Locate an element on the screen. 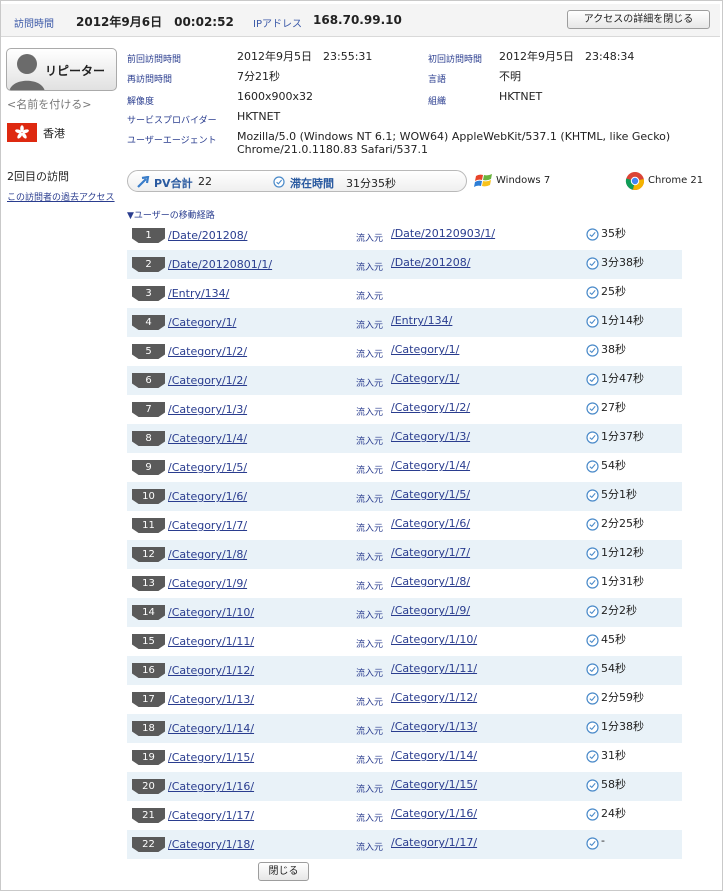  referrer-link: /Category/1/17/ is located at coordinates (434, 842).